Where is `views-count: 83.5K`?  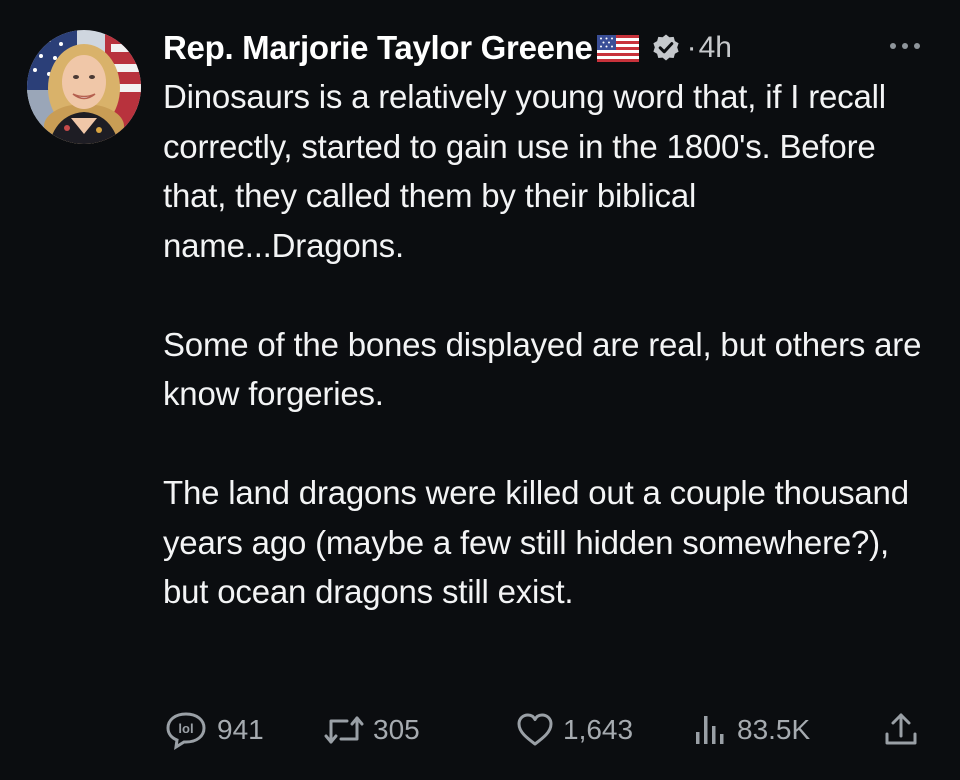 views-count: 83.5K is located at coordinates (774, 729).